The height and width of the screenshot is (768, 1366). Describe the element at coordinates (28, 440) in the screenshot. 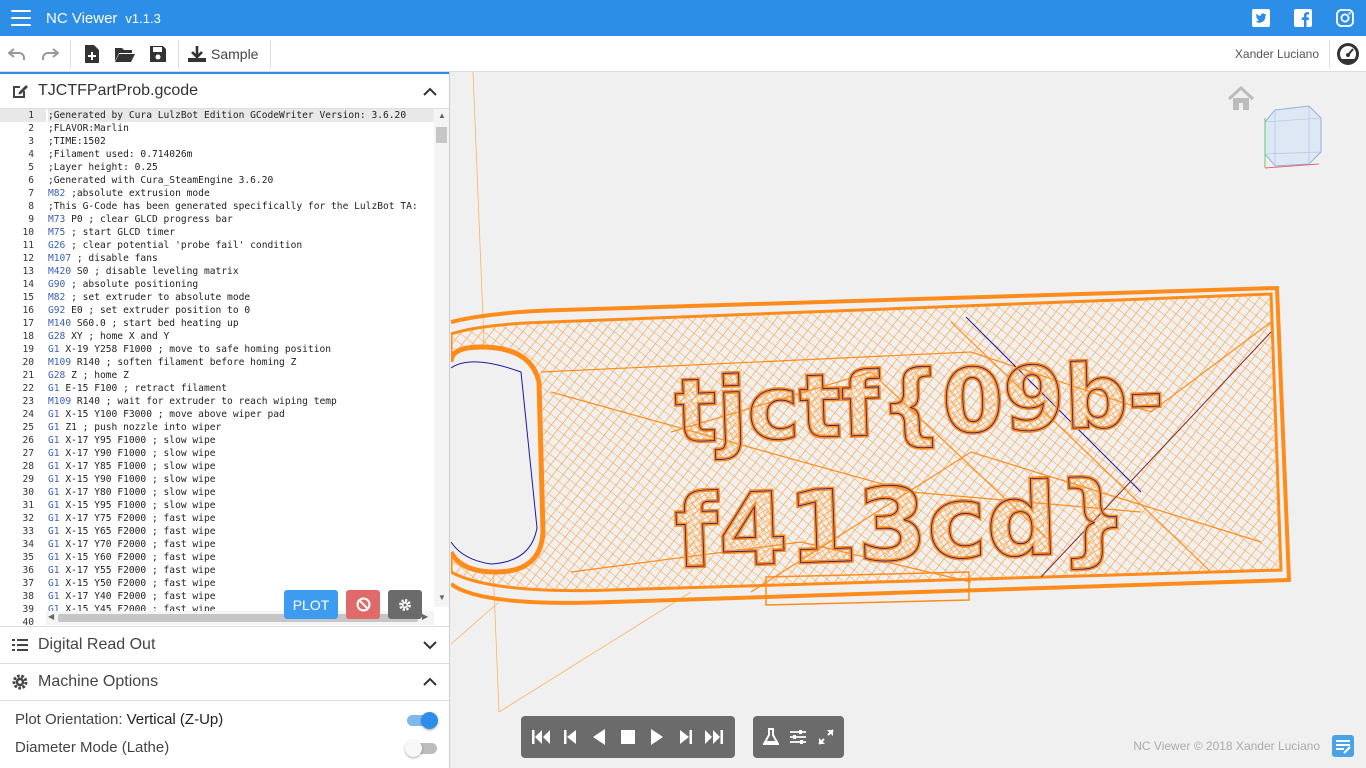

I see `line-number: 26` at that location.